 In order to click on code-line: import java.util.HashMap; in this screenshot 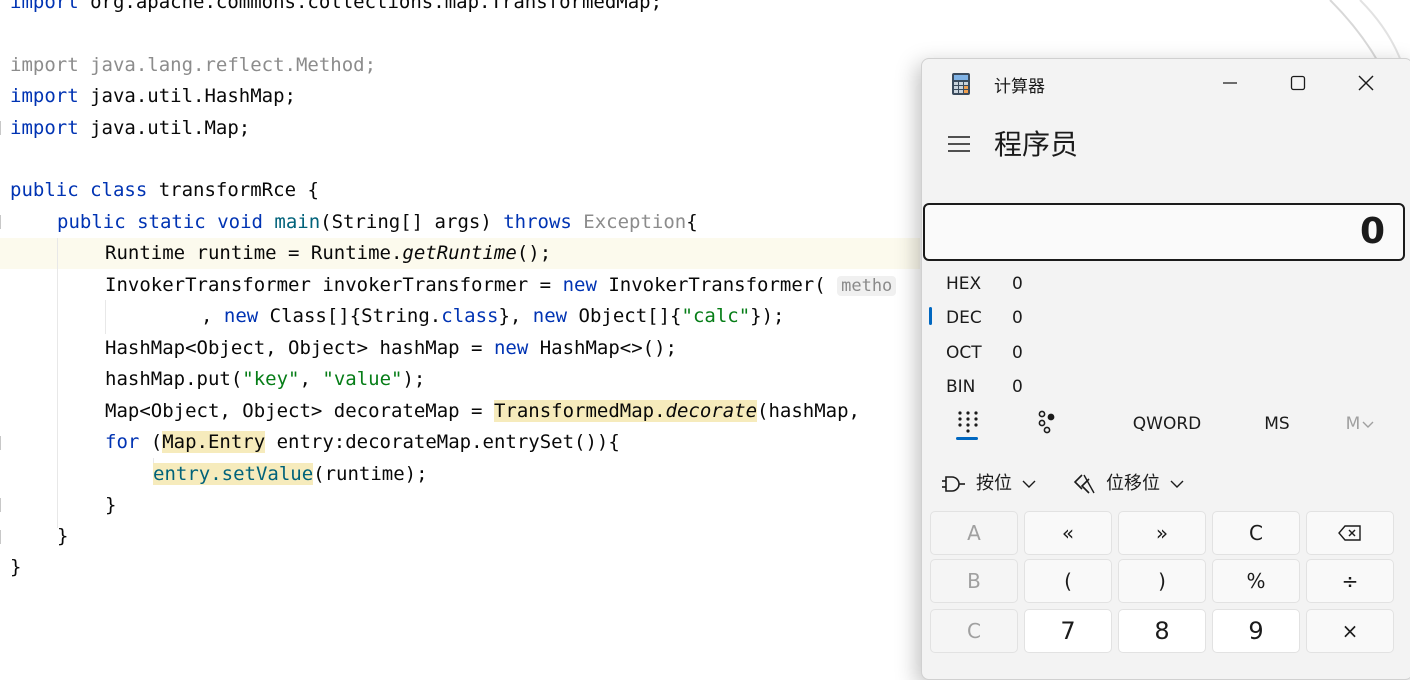, I will do `click(153, 96)`.